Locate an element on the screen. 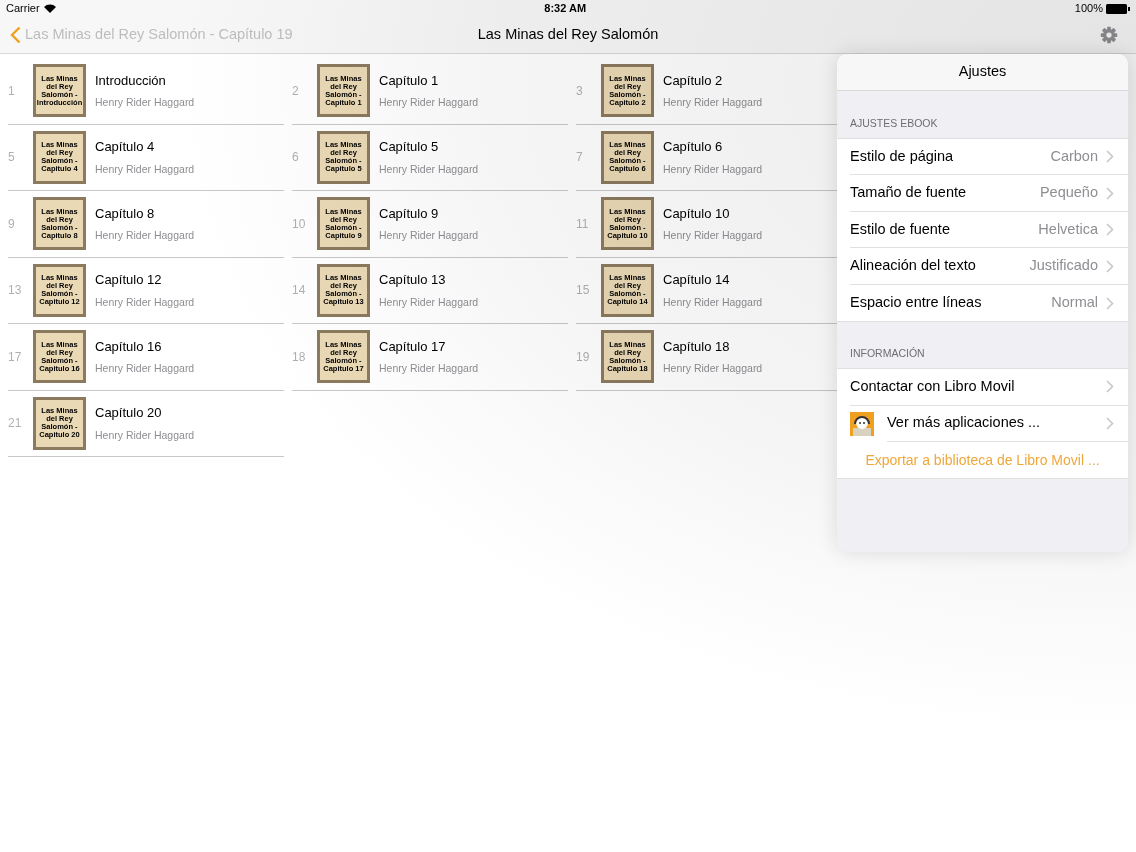  battery-percent: 100% is located at coordinates (1088, 9).